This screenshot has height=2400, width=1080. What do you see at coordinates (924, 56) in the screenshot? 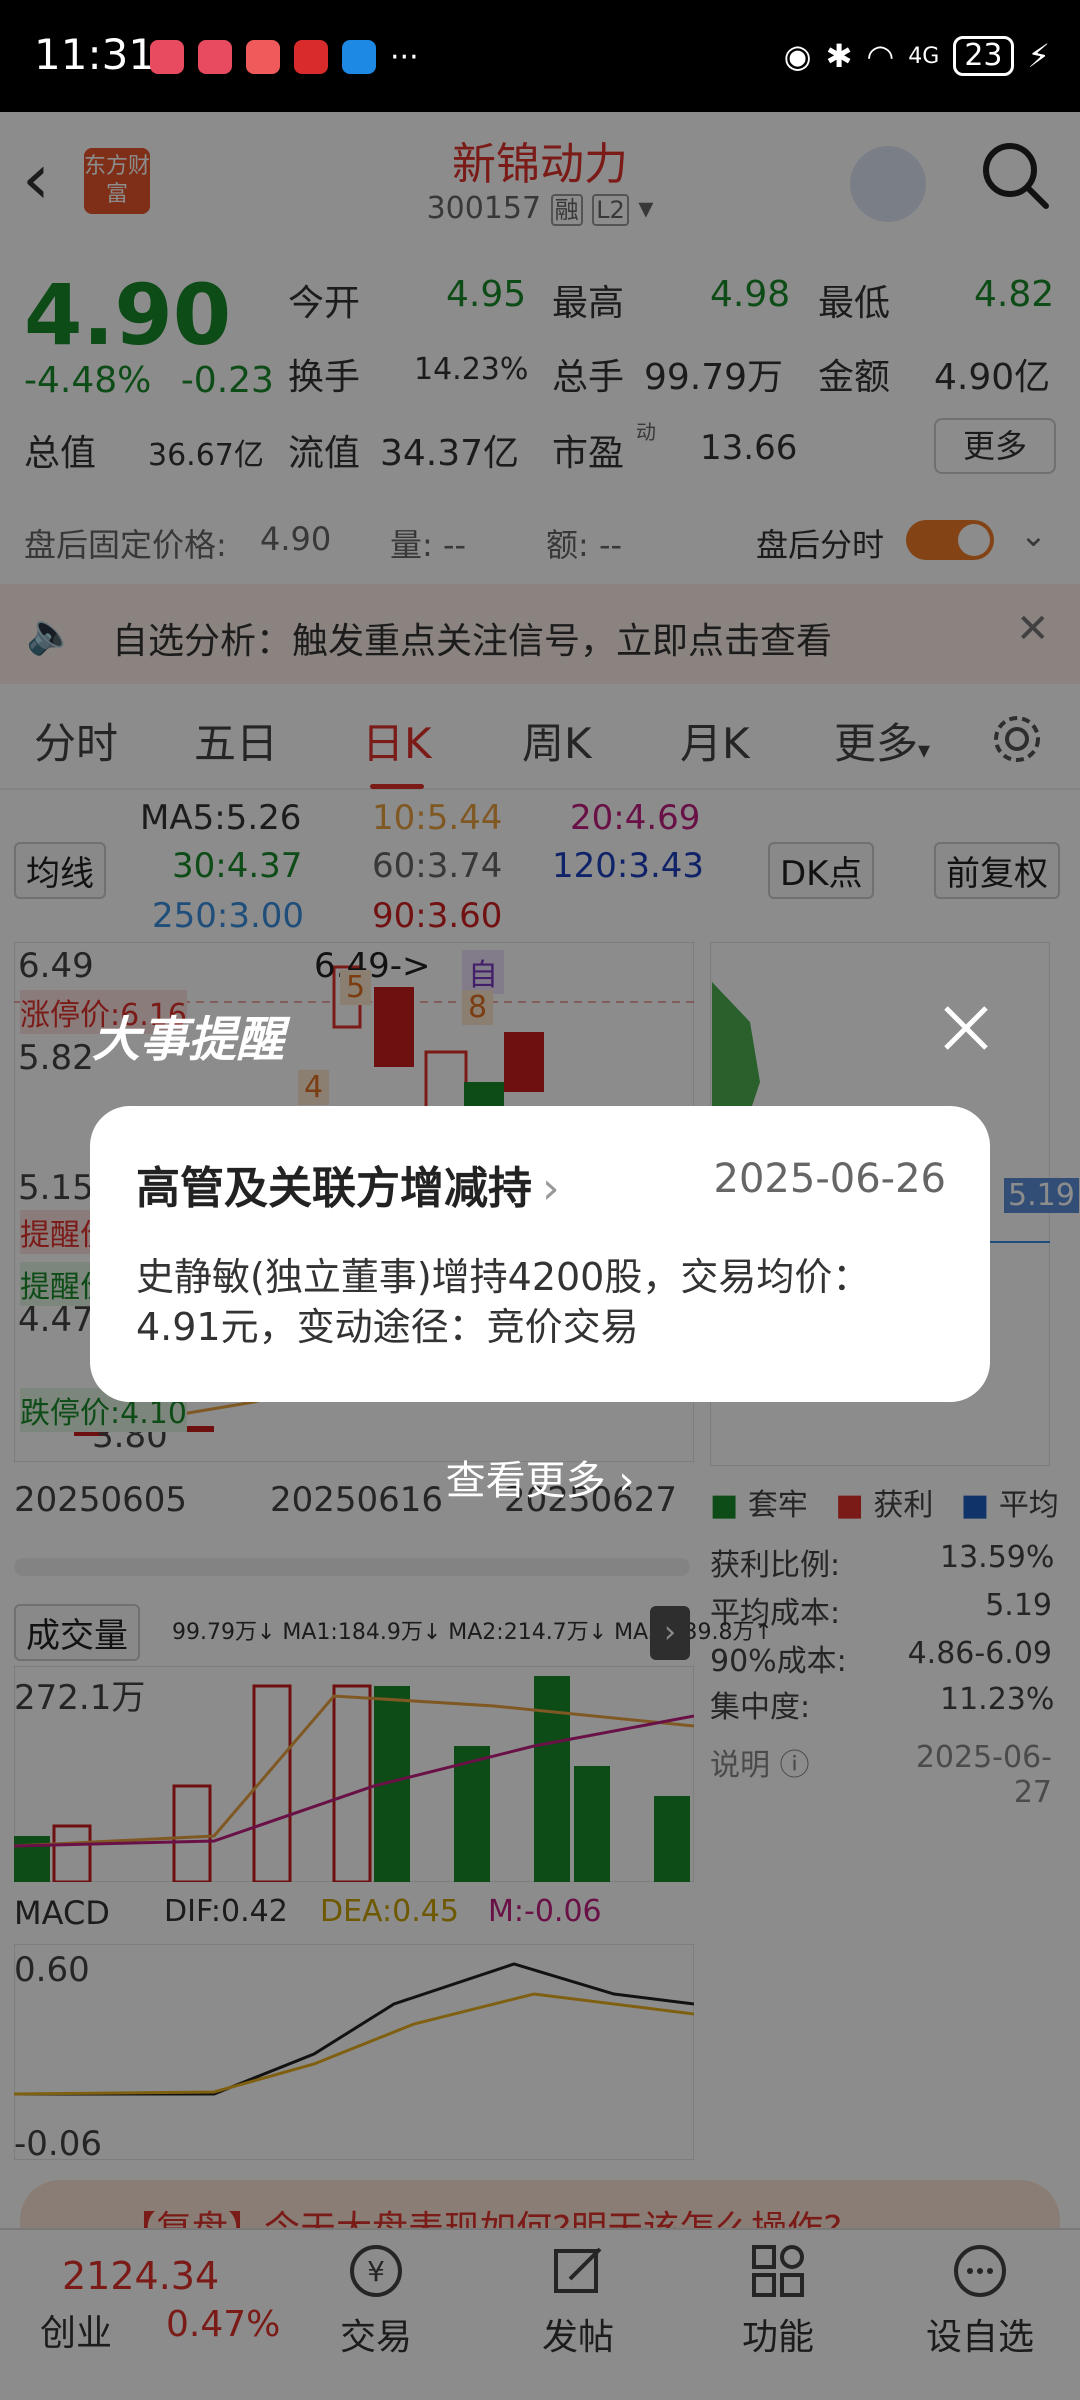
I see `network-label: 4G` at bounding box center [924, 56].